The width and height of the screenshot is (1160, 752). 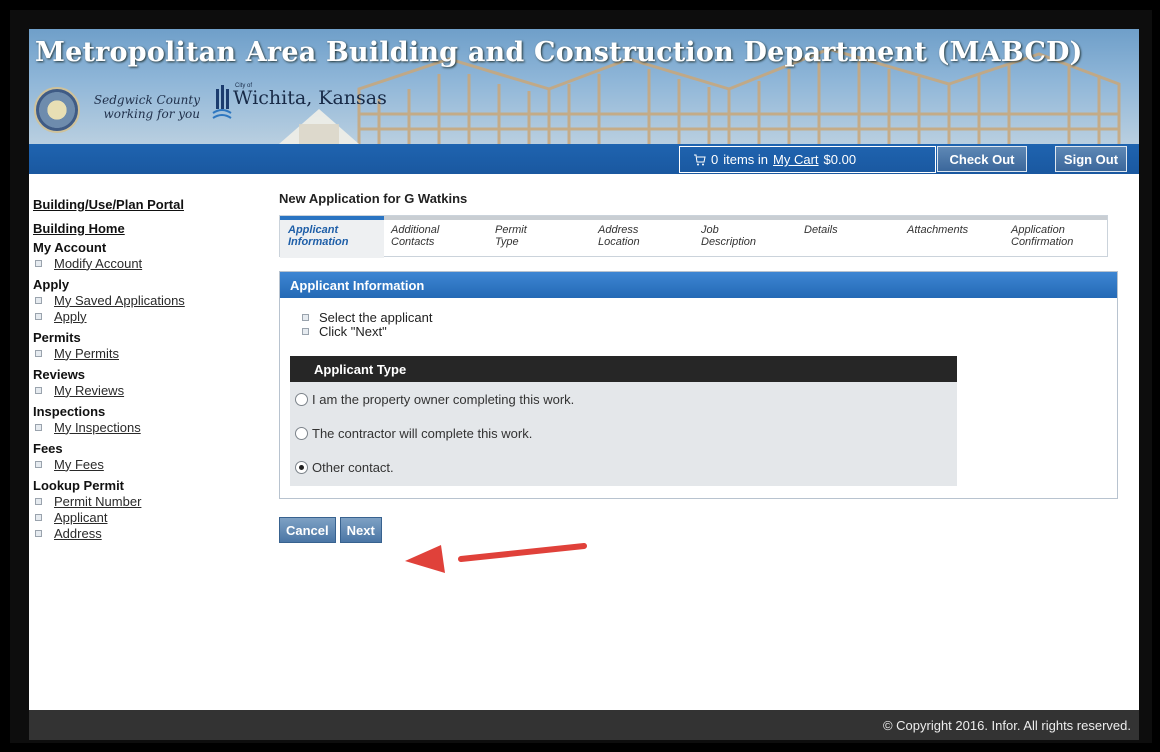 I want to click on step-label-line2: Type, so click(x=507, y=242).